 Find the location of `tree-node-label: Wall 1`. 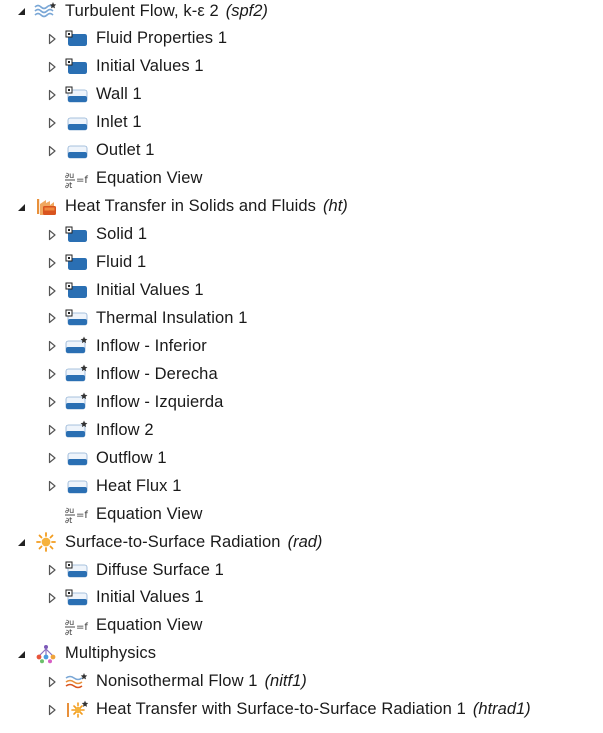

tree-node-label: Wall 1 is located at coordinates (119, 94).